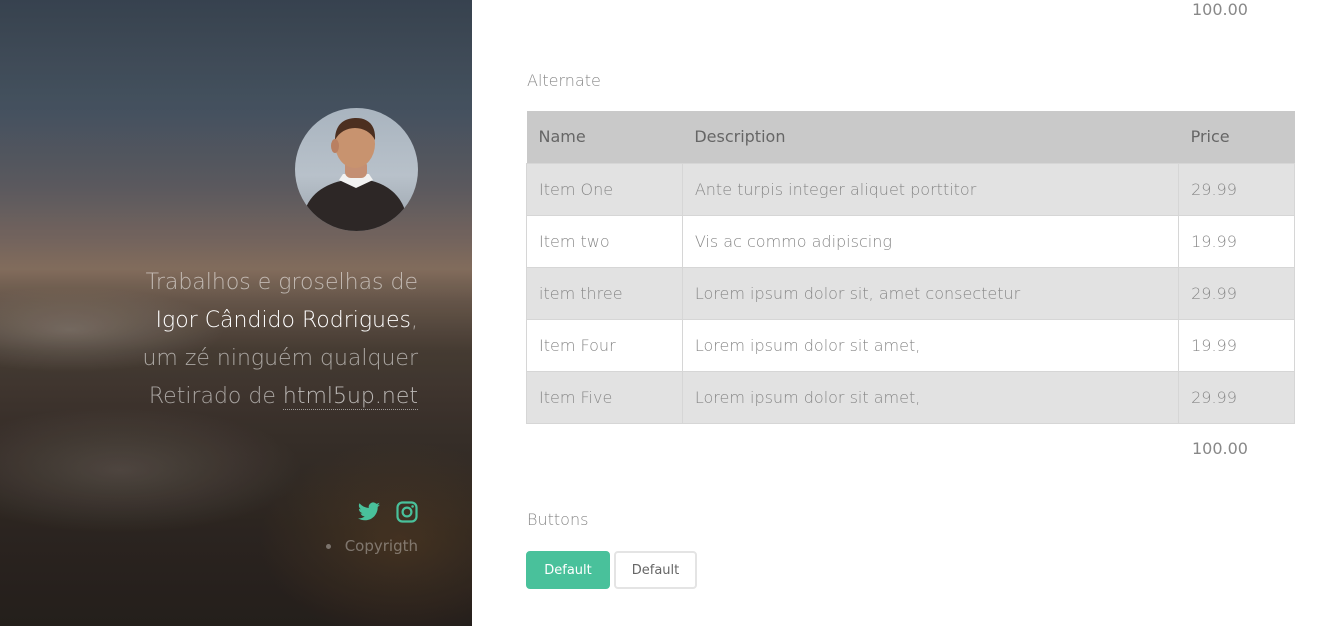  I want to click on avatar, so click(356, 169).